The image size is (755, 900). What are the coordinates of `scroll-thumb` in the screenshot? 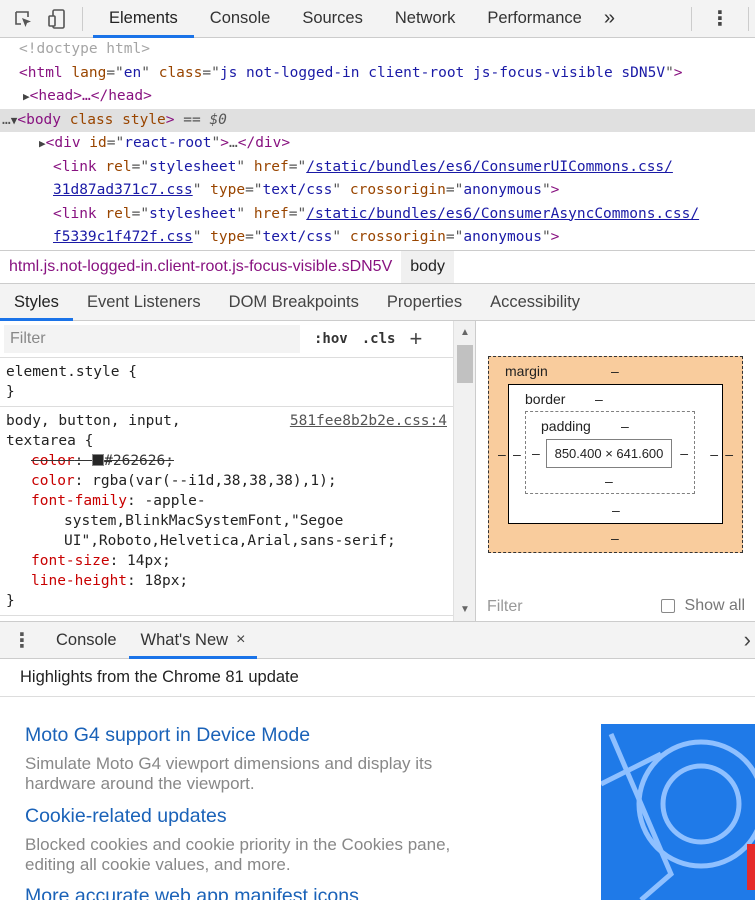 It's located at (465, 364).